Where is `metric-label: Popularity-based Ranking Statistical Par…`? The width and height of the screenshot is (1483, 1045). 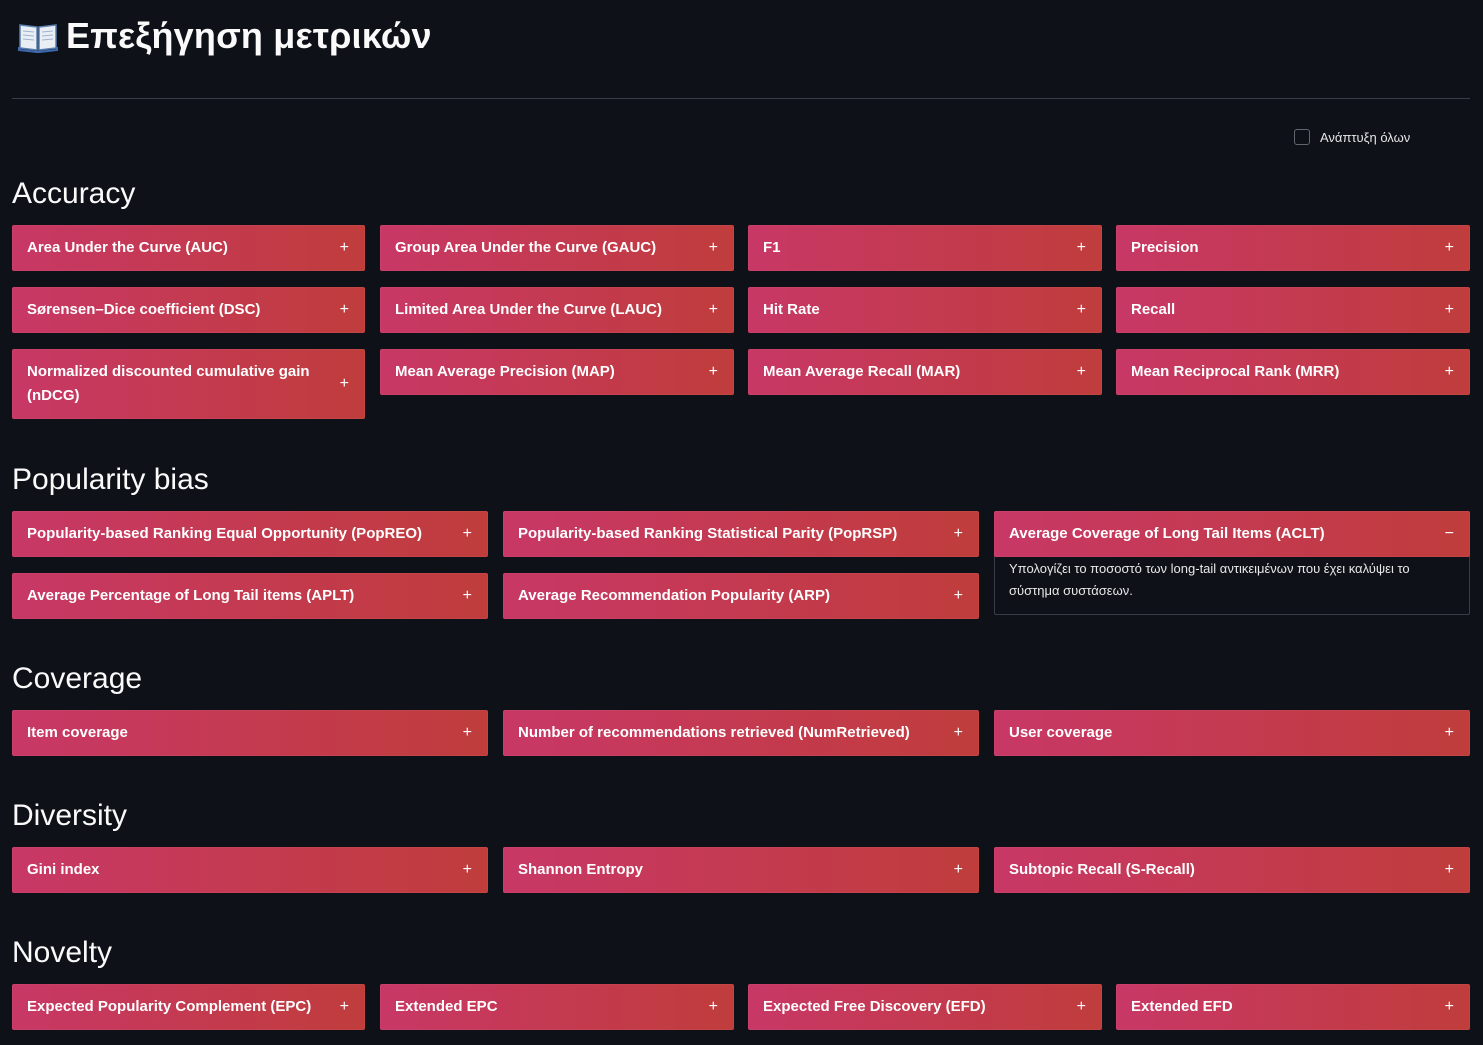
metric-label: Popularity-based Ranking Statistical Par… is located at coordinates (708, 533).